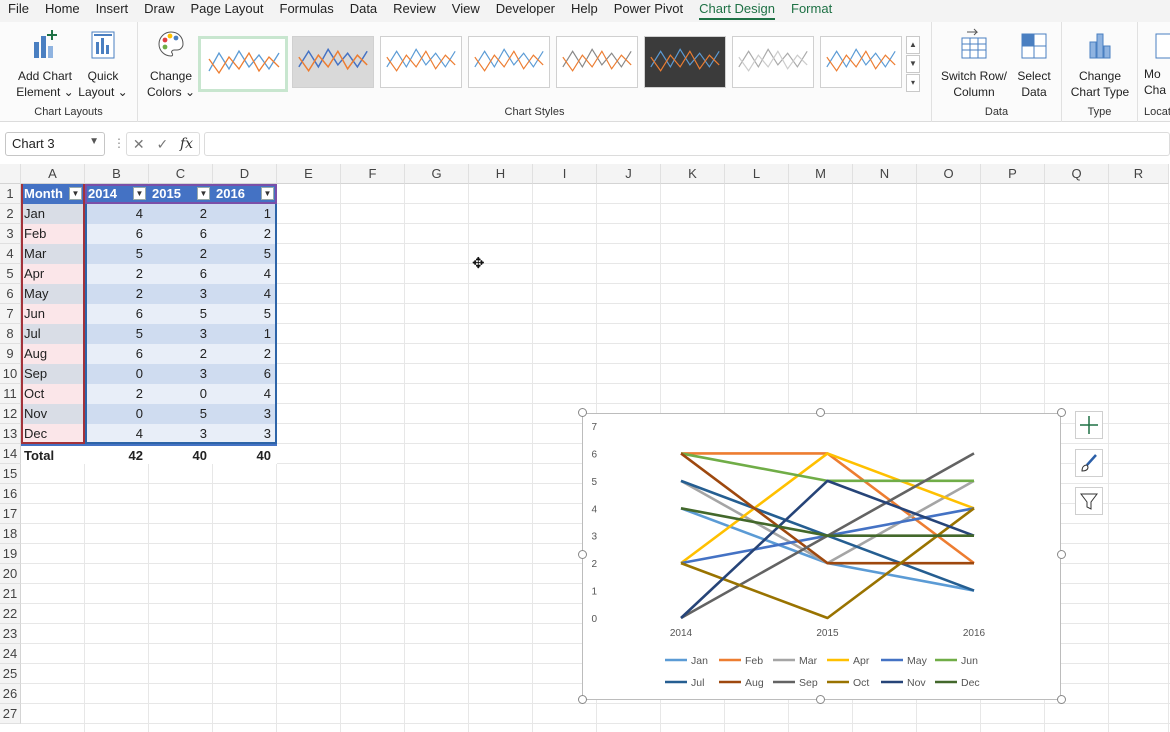 The height and width of the screenshot is (732, 1170). What do you see at coordinates (437, 174) in the screenshot?
I see `column-header-g: G` at bounding box center [437, 174].